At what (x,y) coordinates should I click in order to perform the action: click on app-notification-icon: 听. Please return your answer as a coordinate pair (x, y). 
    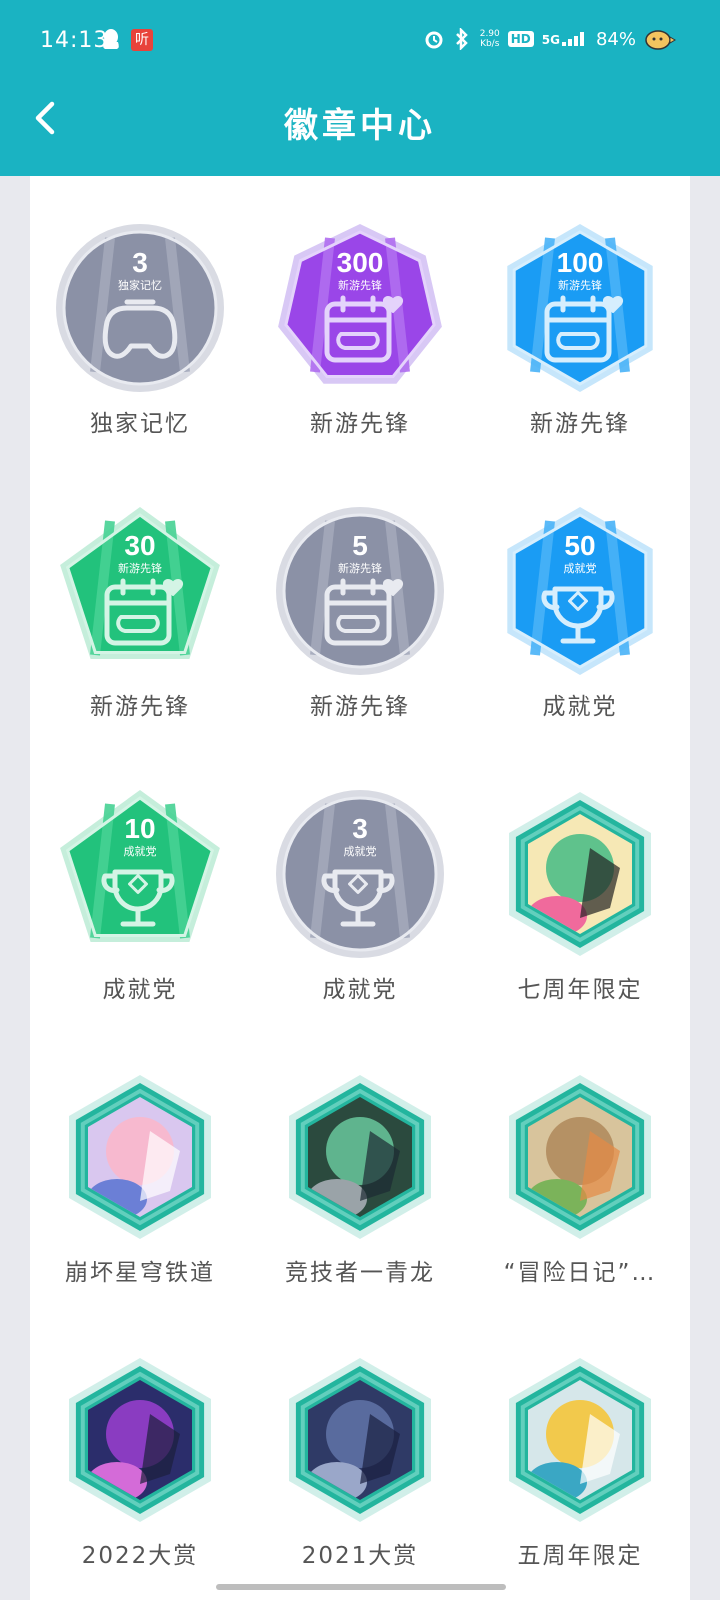
    Looking at the image, I should click on (142, 40).